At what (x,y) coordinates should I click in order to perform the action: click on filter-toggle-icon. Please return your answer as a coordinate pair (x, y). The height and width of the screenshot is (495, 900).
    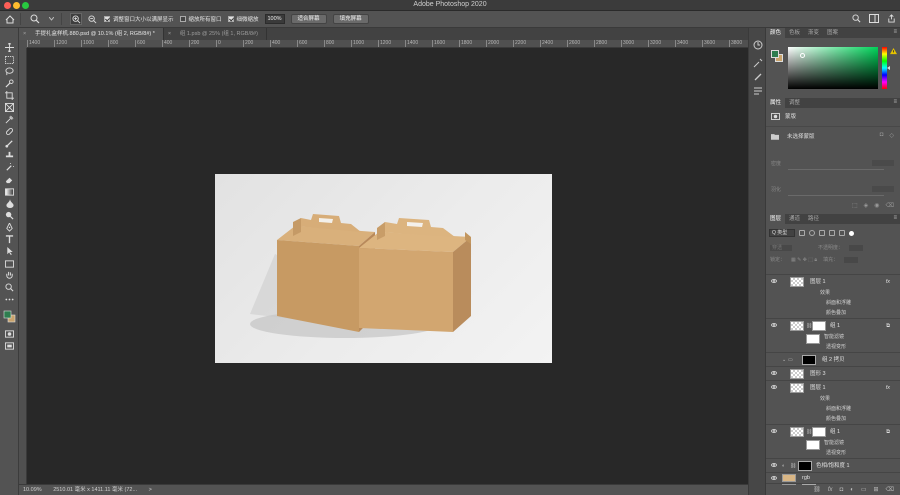
    Looking at the image, I should click on (851, 233).